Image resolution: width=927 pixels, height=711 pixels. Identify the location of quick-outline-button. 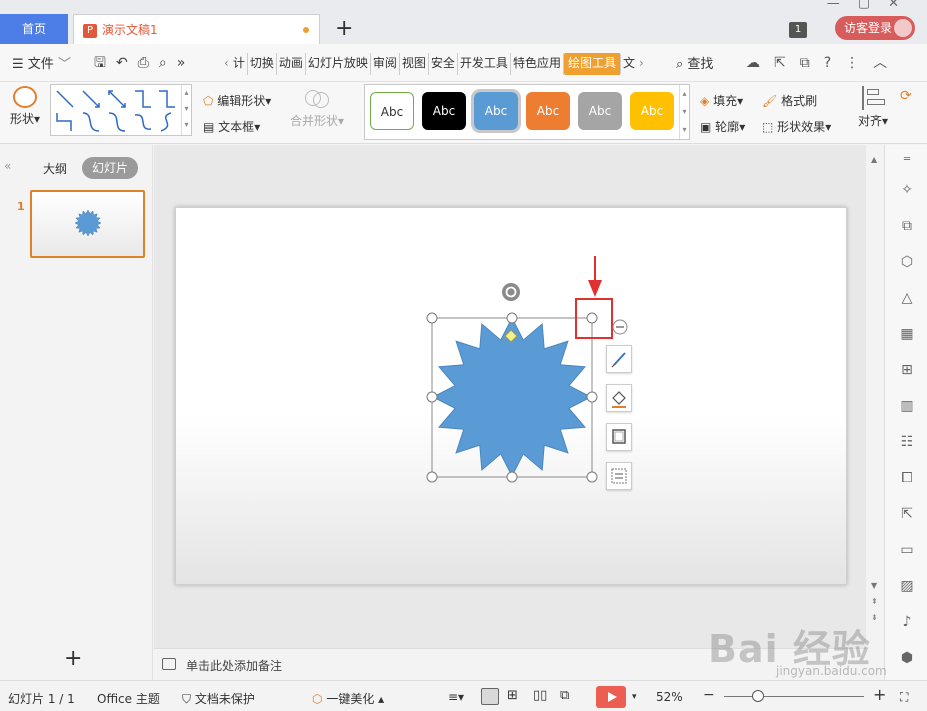
(619, 437).